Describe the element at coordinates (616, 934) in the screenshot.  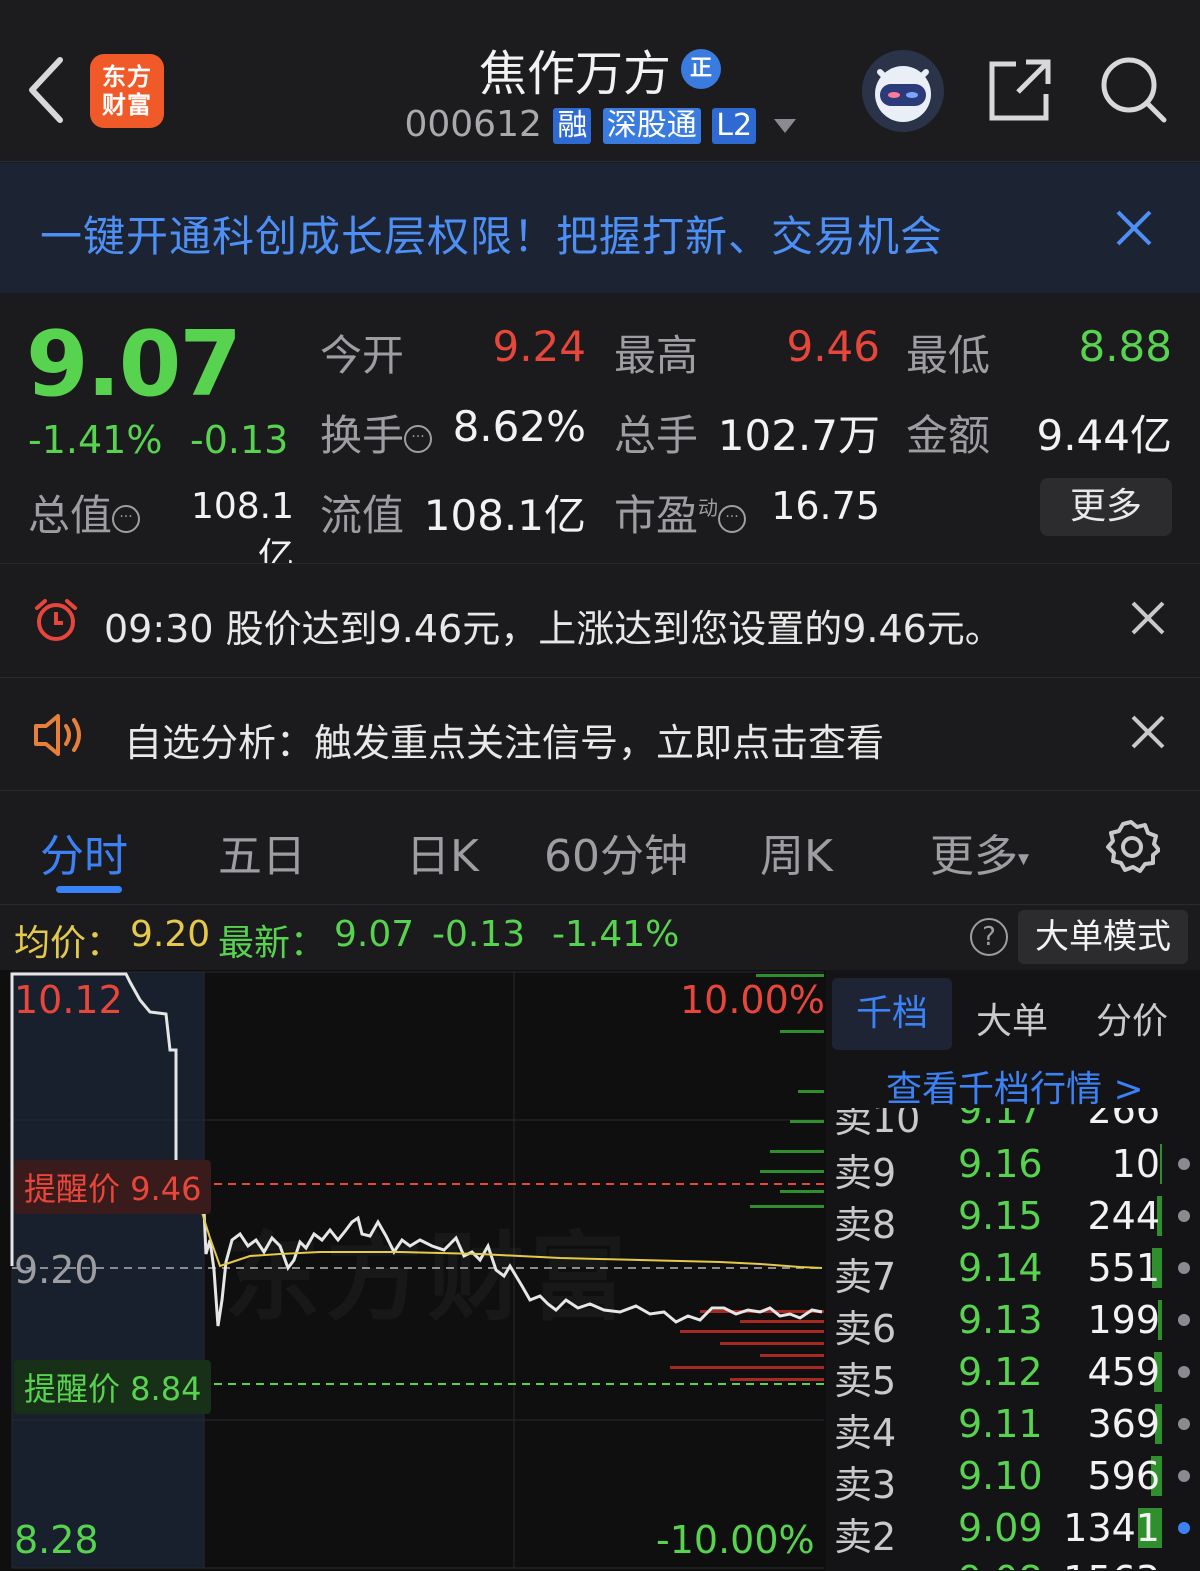
I see `latest-percent: -1.41%` at that location.